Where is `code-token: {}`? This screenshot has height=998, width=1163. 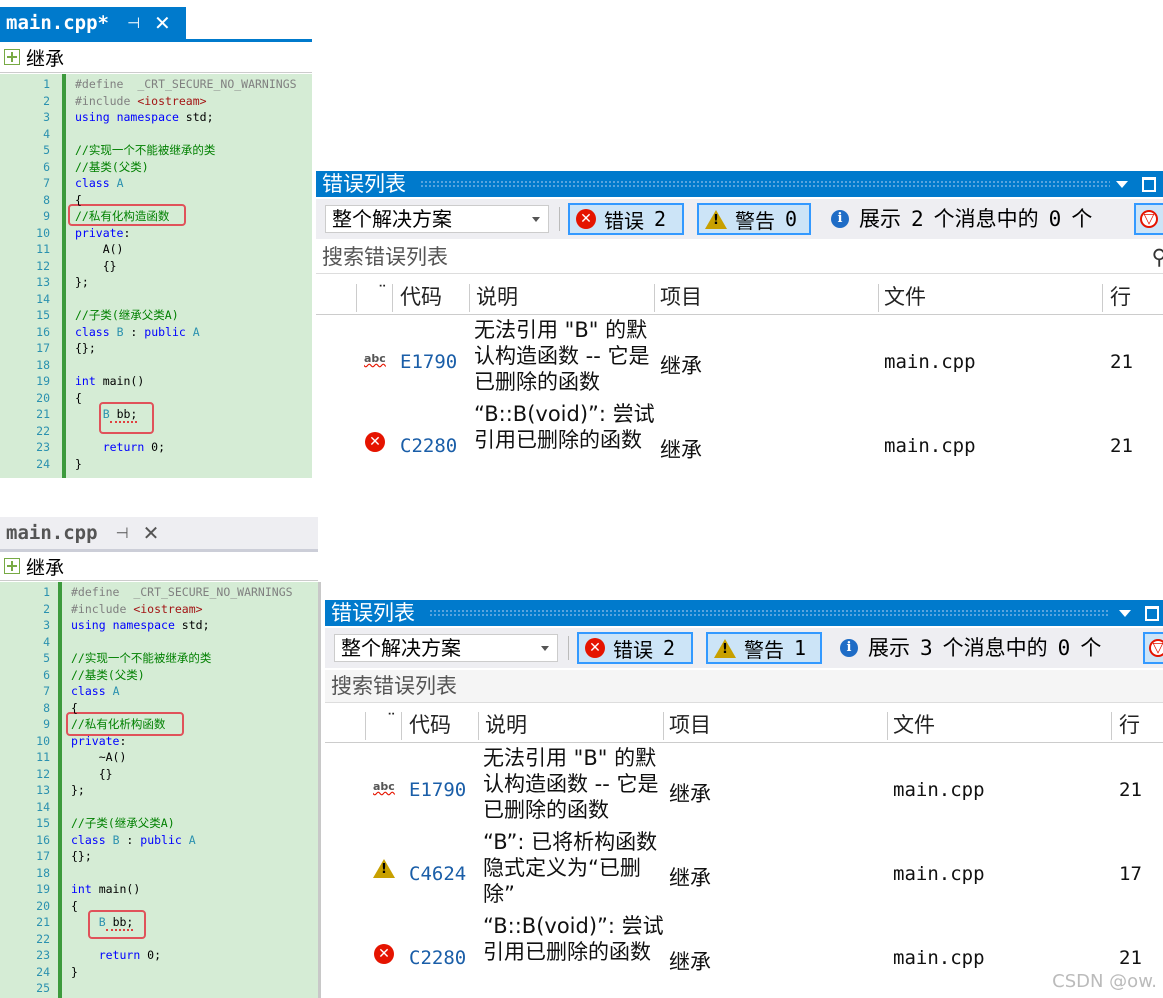 code-token: {} is located at coordinates (92, 773).